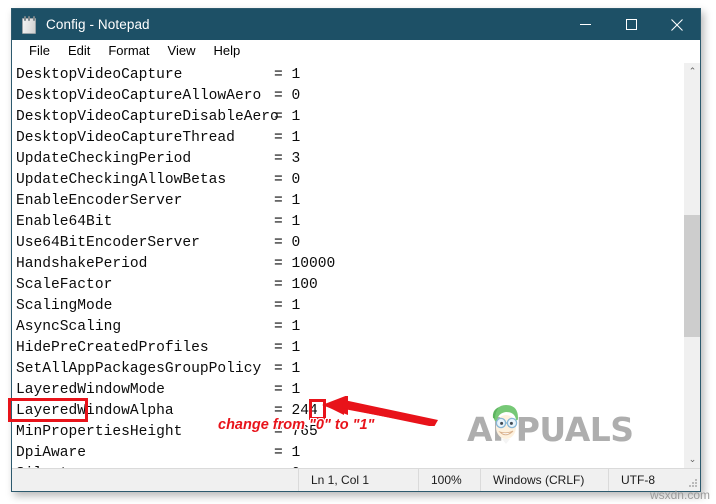  Describe the element at coordinates (692, 71) in the screenshot. I see `scroll-up-icon: ⌃` at that location.